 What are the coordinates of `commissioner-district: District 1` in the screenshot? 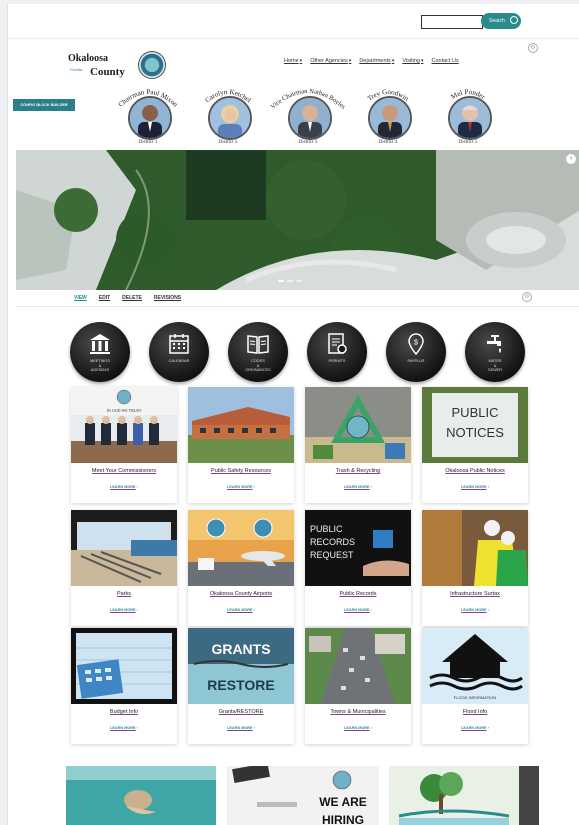 It's located at (148, 142).